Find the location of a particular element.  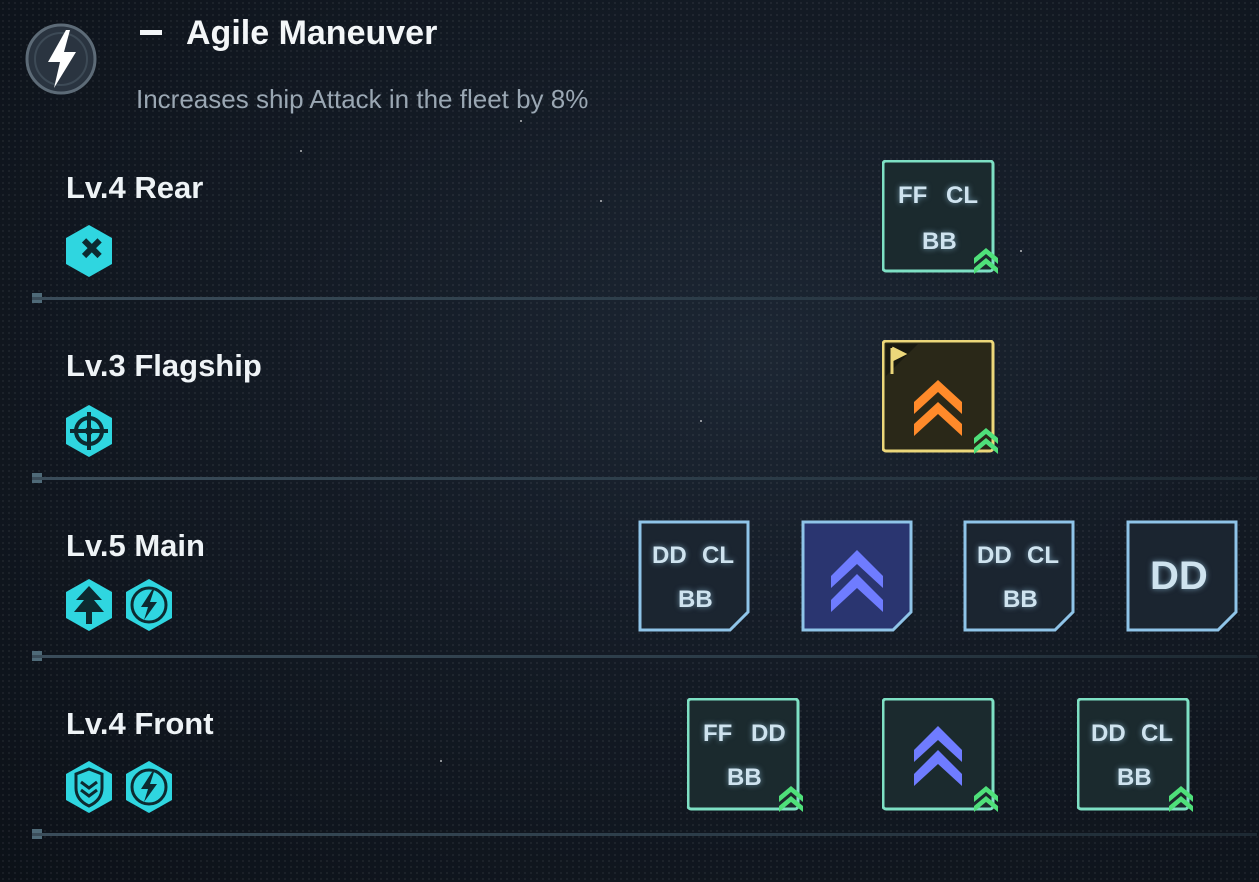

flagship-slot-card is located at coordinates (940, 397).